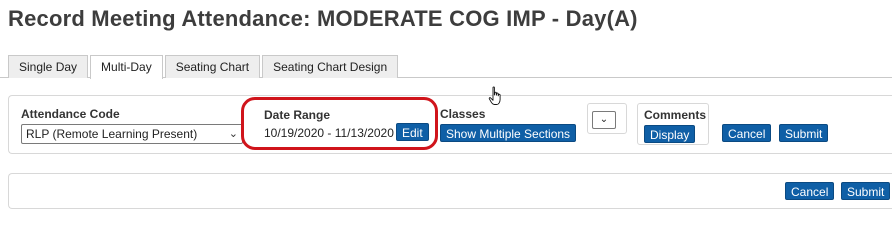  Describe the element at coordinates (673, 124) in the screenshot. I see `comments-field: Comments Display` at that location.